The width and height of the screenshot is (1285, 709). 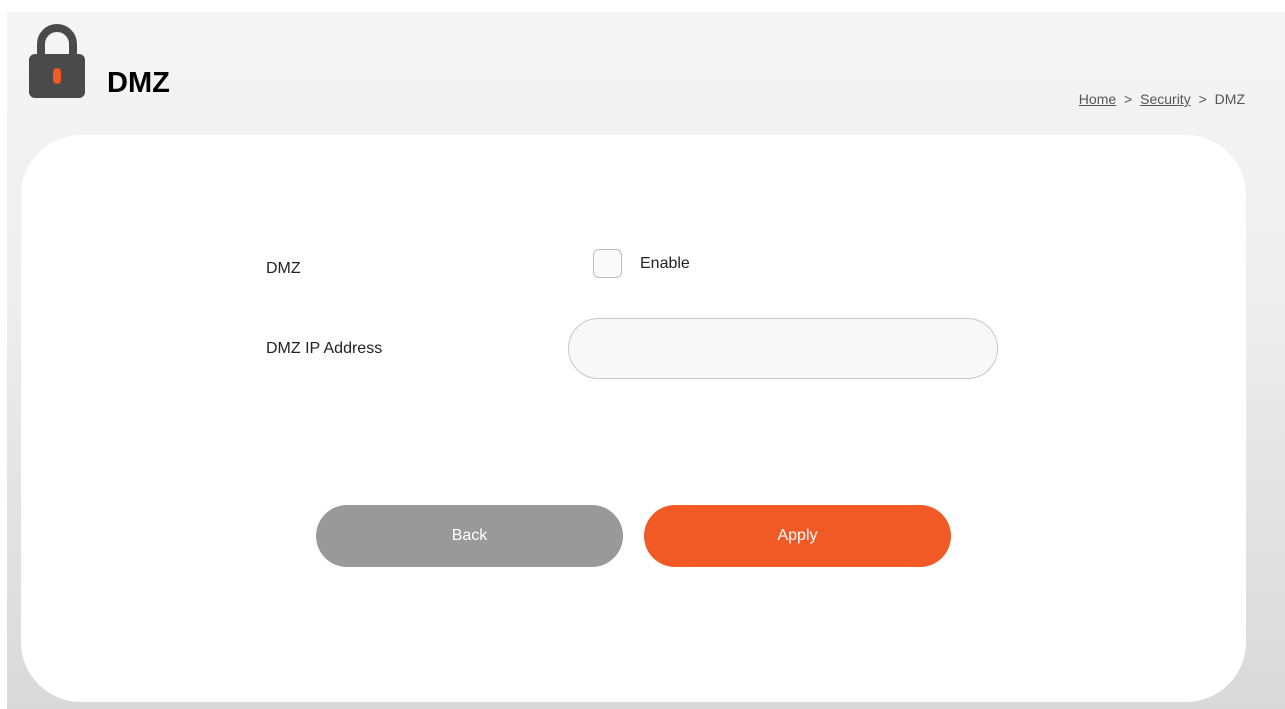 I want to click on dmz-enable-checkbox, so click(x=607, y=263).